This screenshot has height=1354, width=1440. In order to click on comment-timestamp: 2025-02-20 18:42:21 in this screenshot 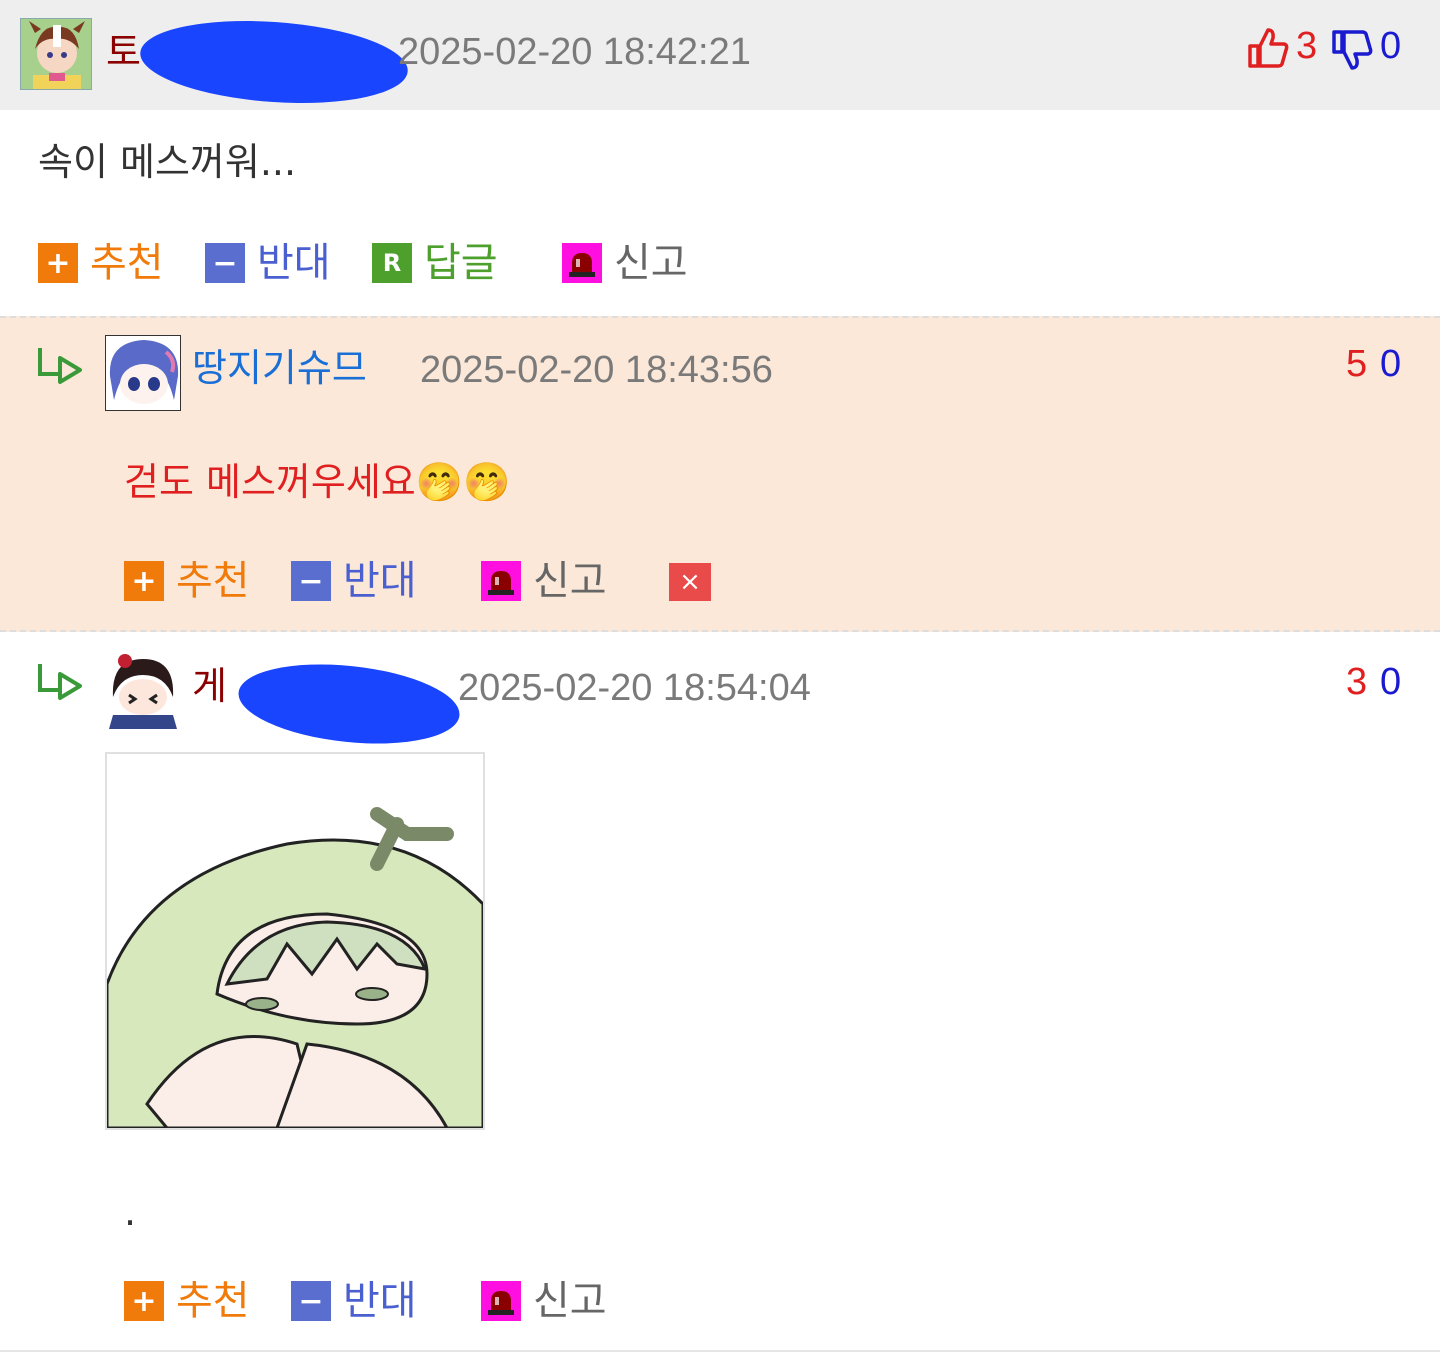, I will do `click(574, 52)`.